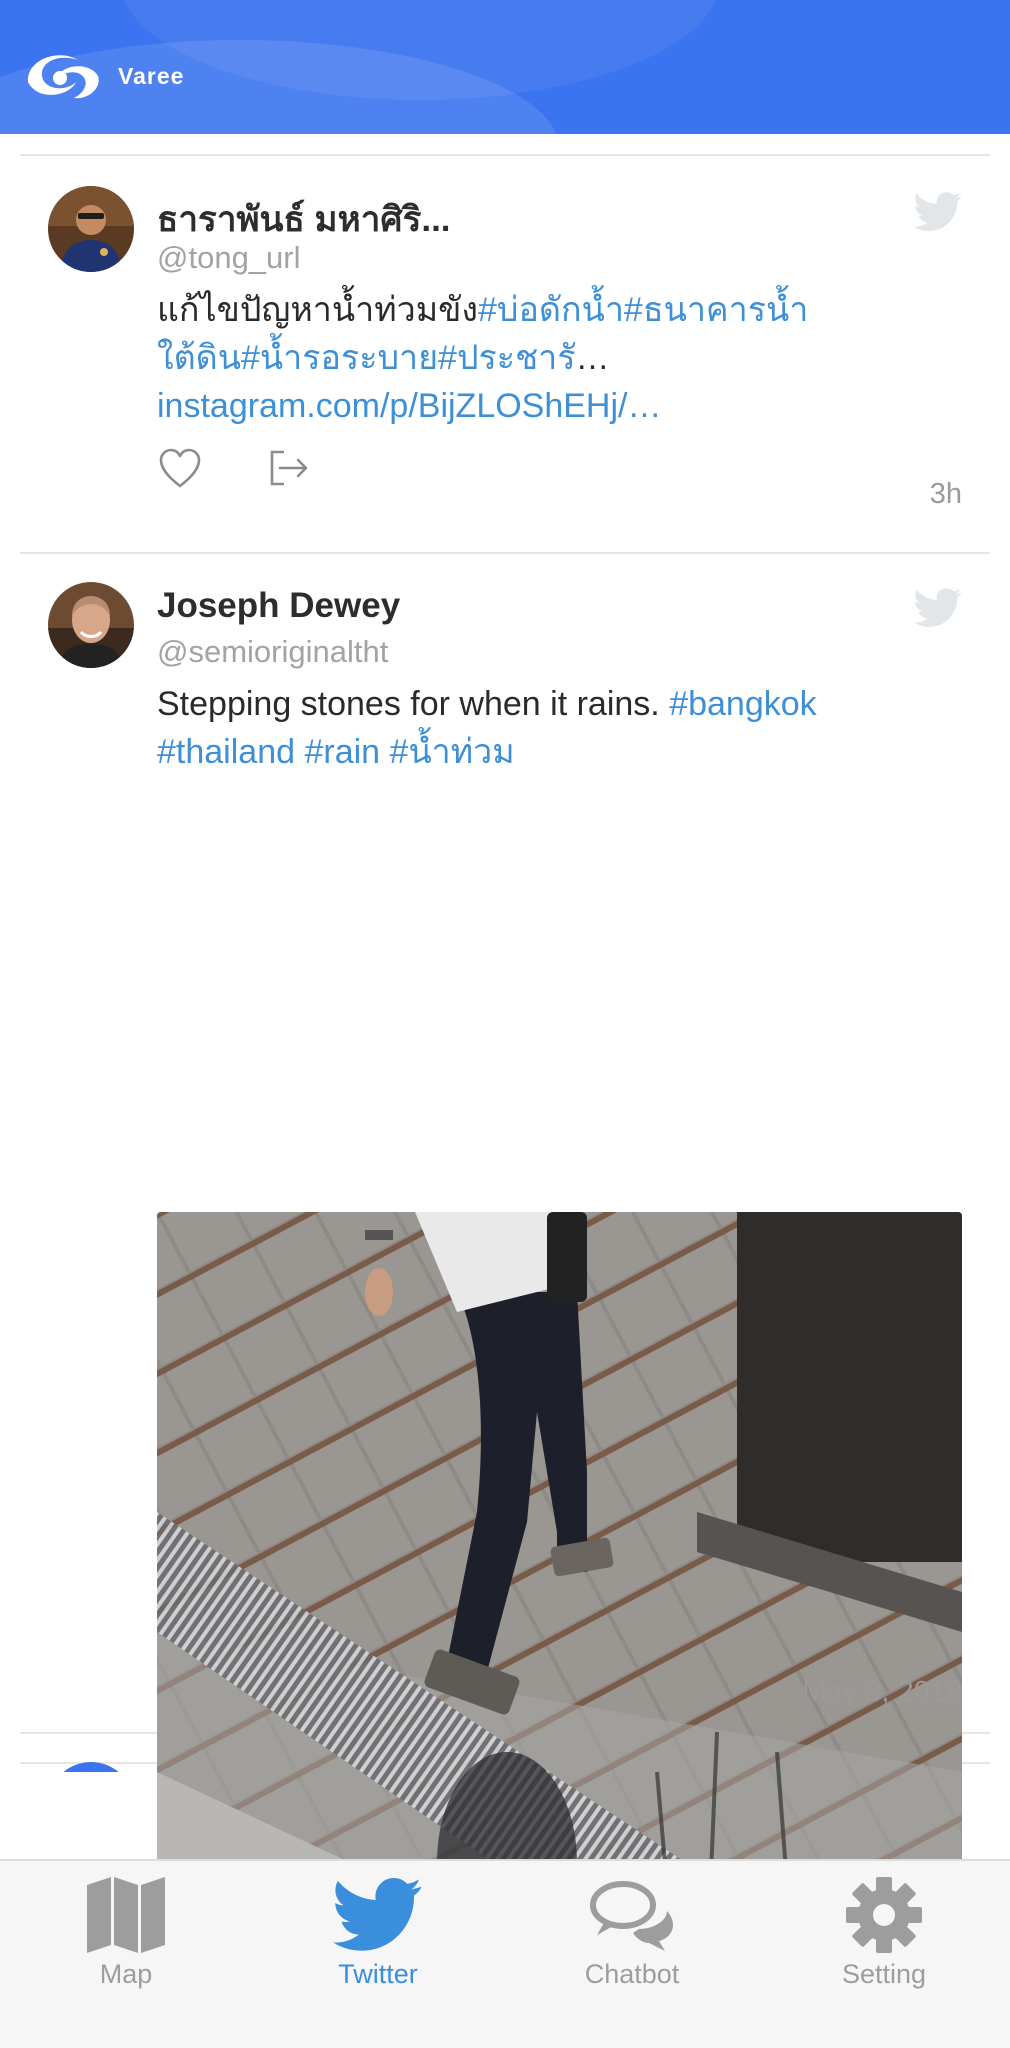 This screenshot has width=1010, height=2048. I want to click on gear-icon, so click(884, 1915).